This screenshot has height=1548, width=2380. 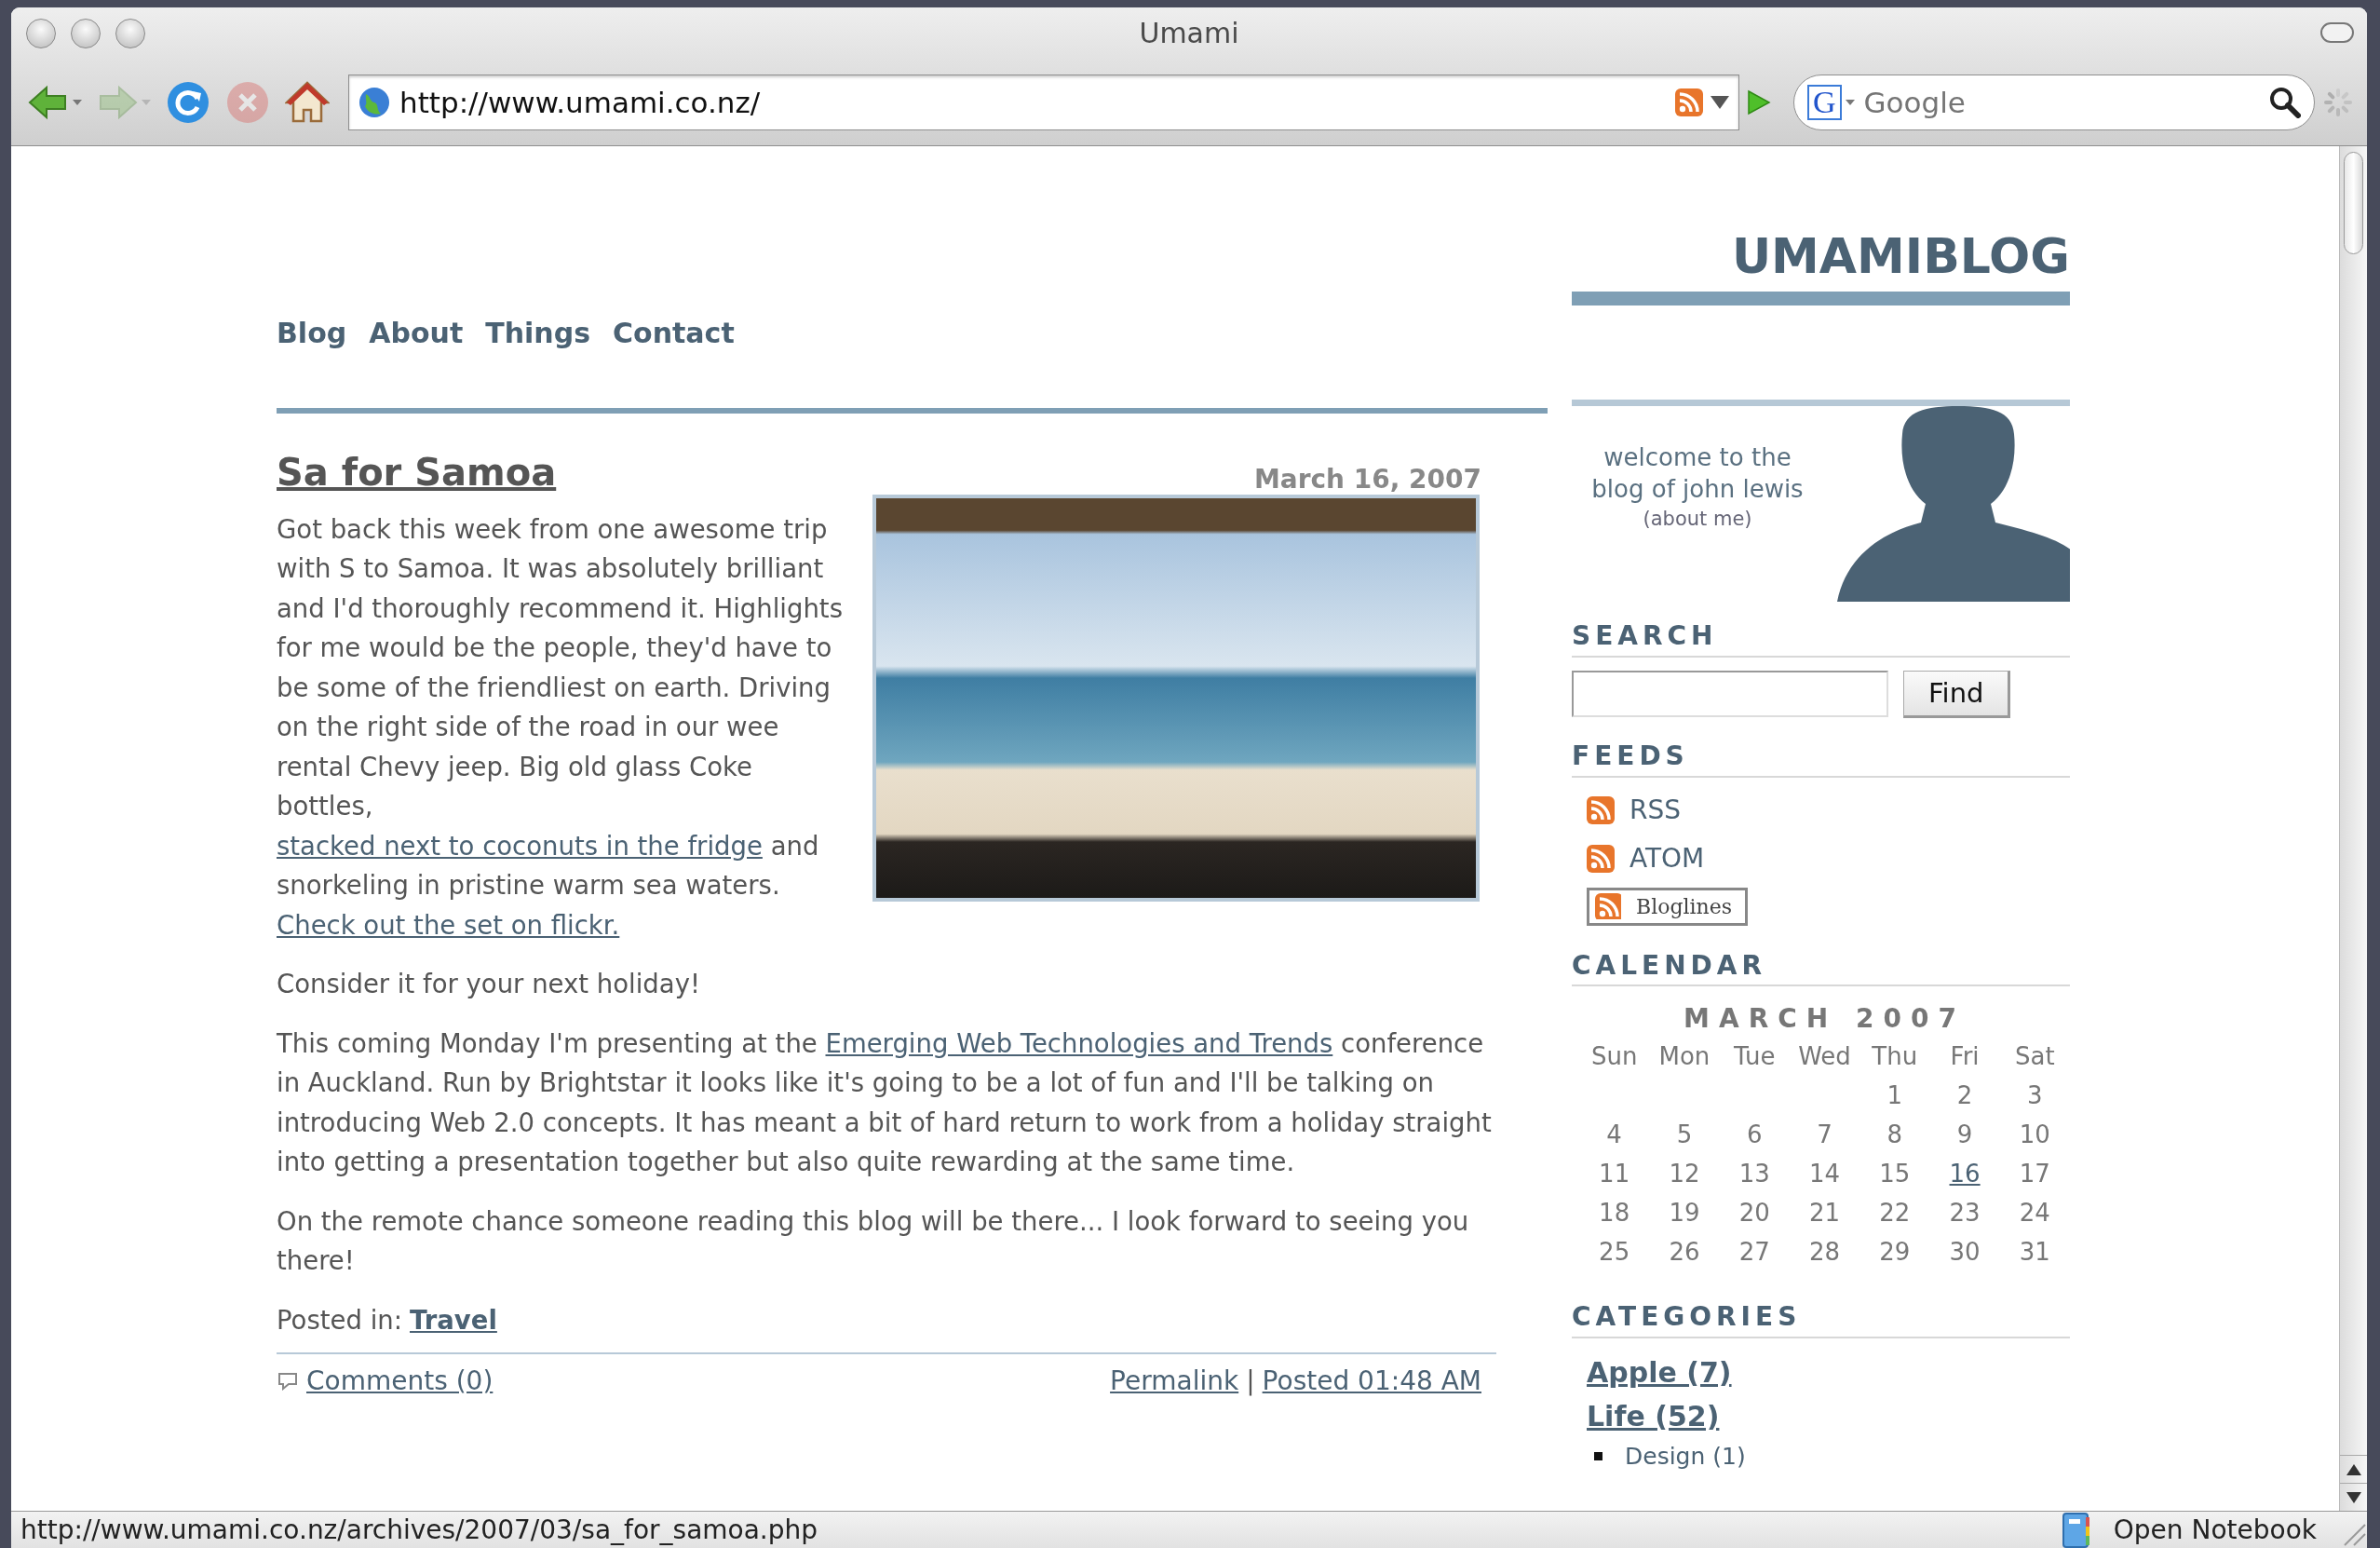 I want to click on permalink-link: Permalink, so click(x=1174, y=1382).